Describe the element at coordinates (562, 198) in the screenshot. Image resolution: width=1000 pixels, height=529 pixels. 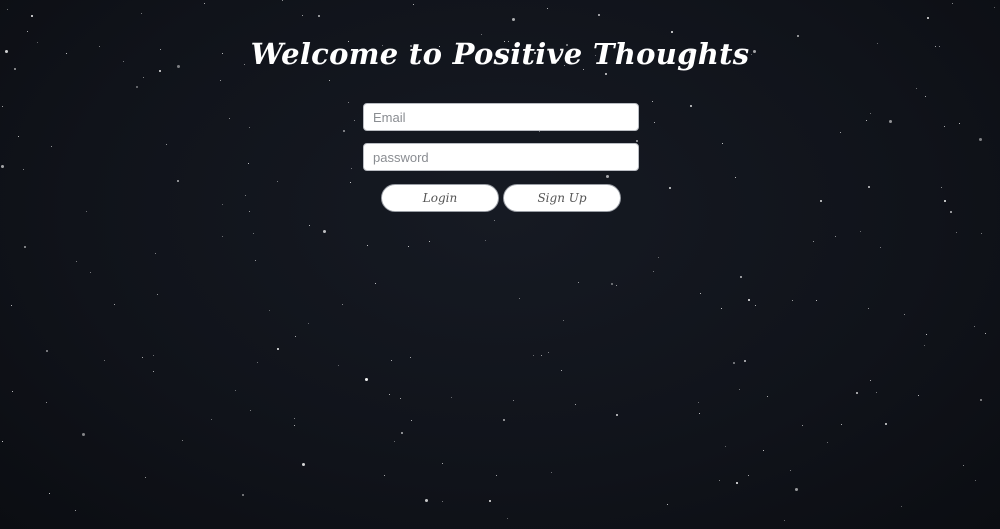
I see `signup-button: Sign Up` at that location.